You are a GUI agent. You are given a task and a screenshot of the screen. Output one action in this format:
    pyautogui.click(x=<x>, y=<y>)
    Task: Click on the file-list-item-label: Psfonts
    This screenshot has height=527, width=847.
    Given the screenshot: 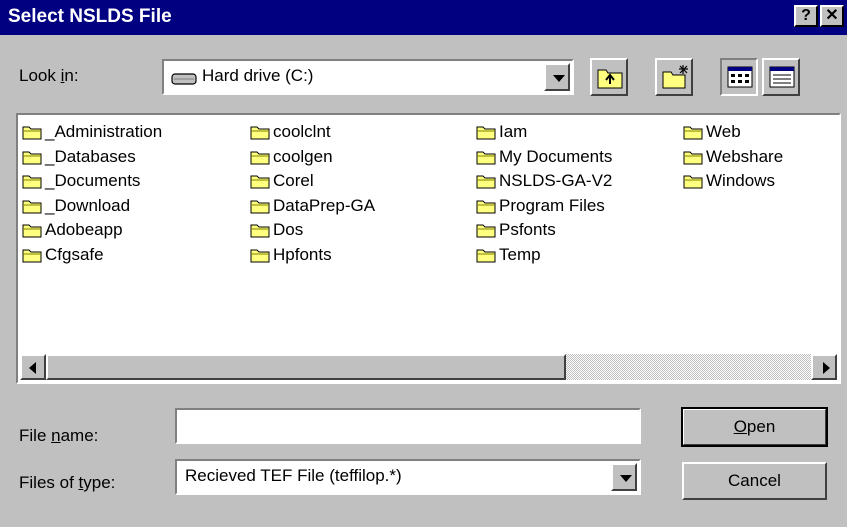 What is the action you would take?
    pyautogui.click(x=527, y=229)
    